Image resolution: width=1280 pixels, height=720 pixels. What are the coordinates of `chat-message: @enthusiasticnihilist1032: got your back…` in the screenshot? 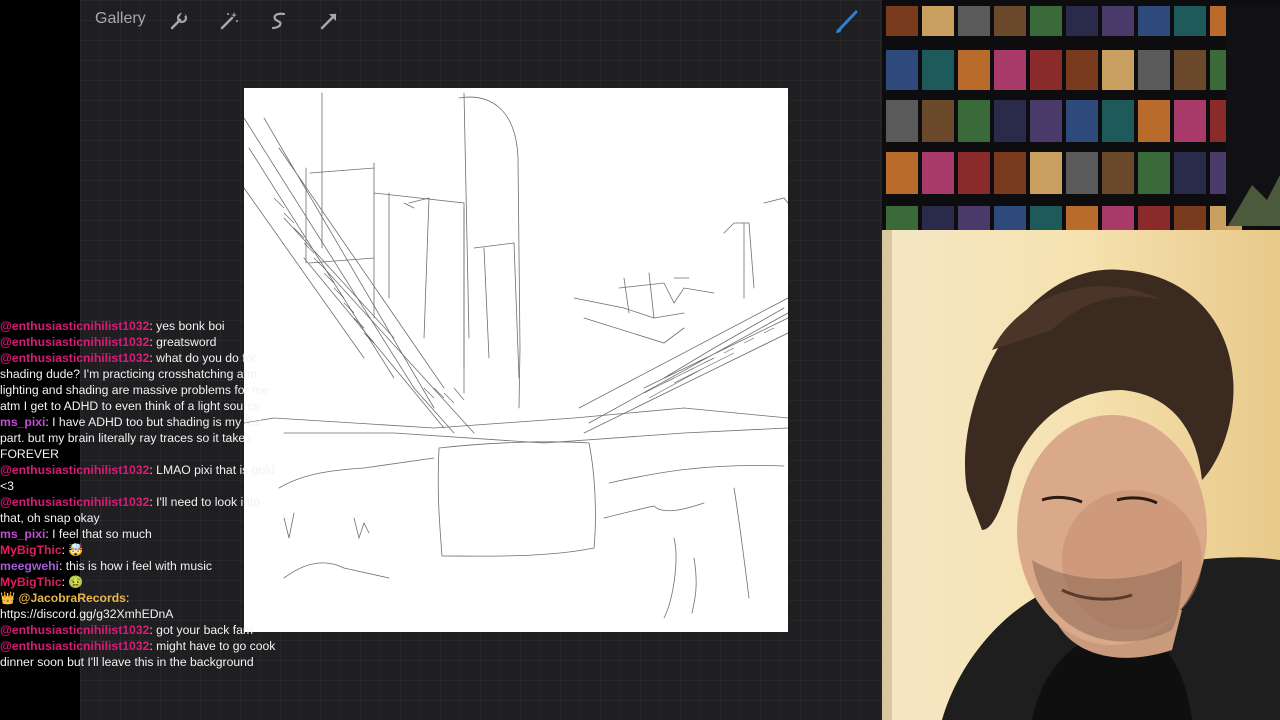 It's located at (139, 630).